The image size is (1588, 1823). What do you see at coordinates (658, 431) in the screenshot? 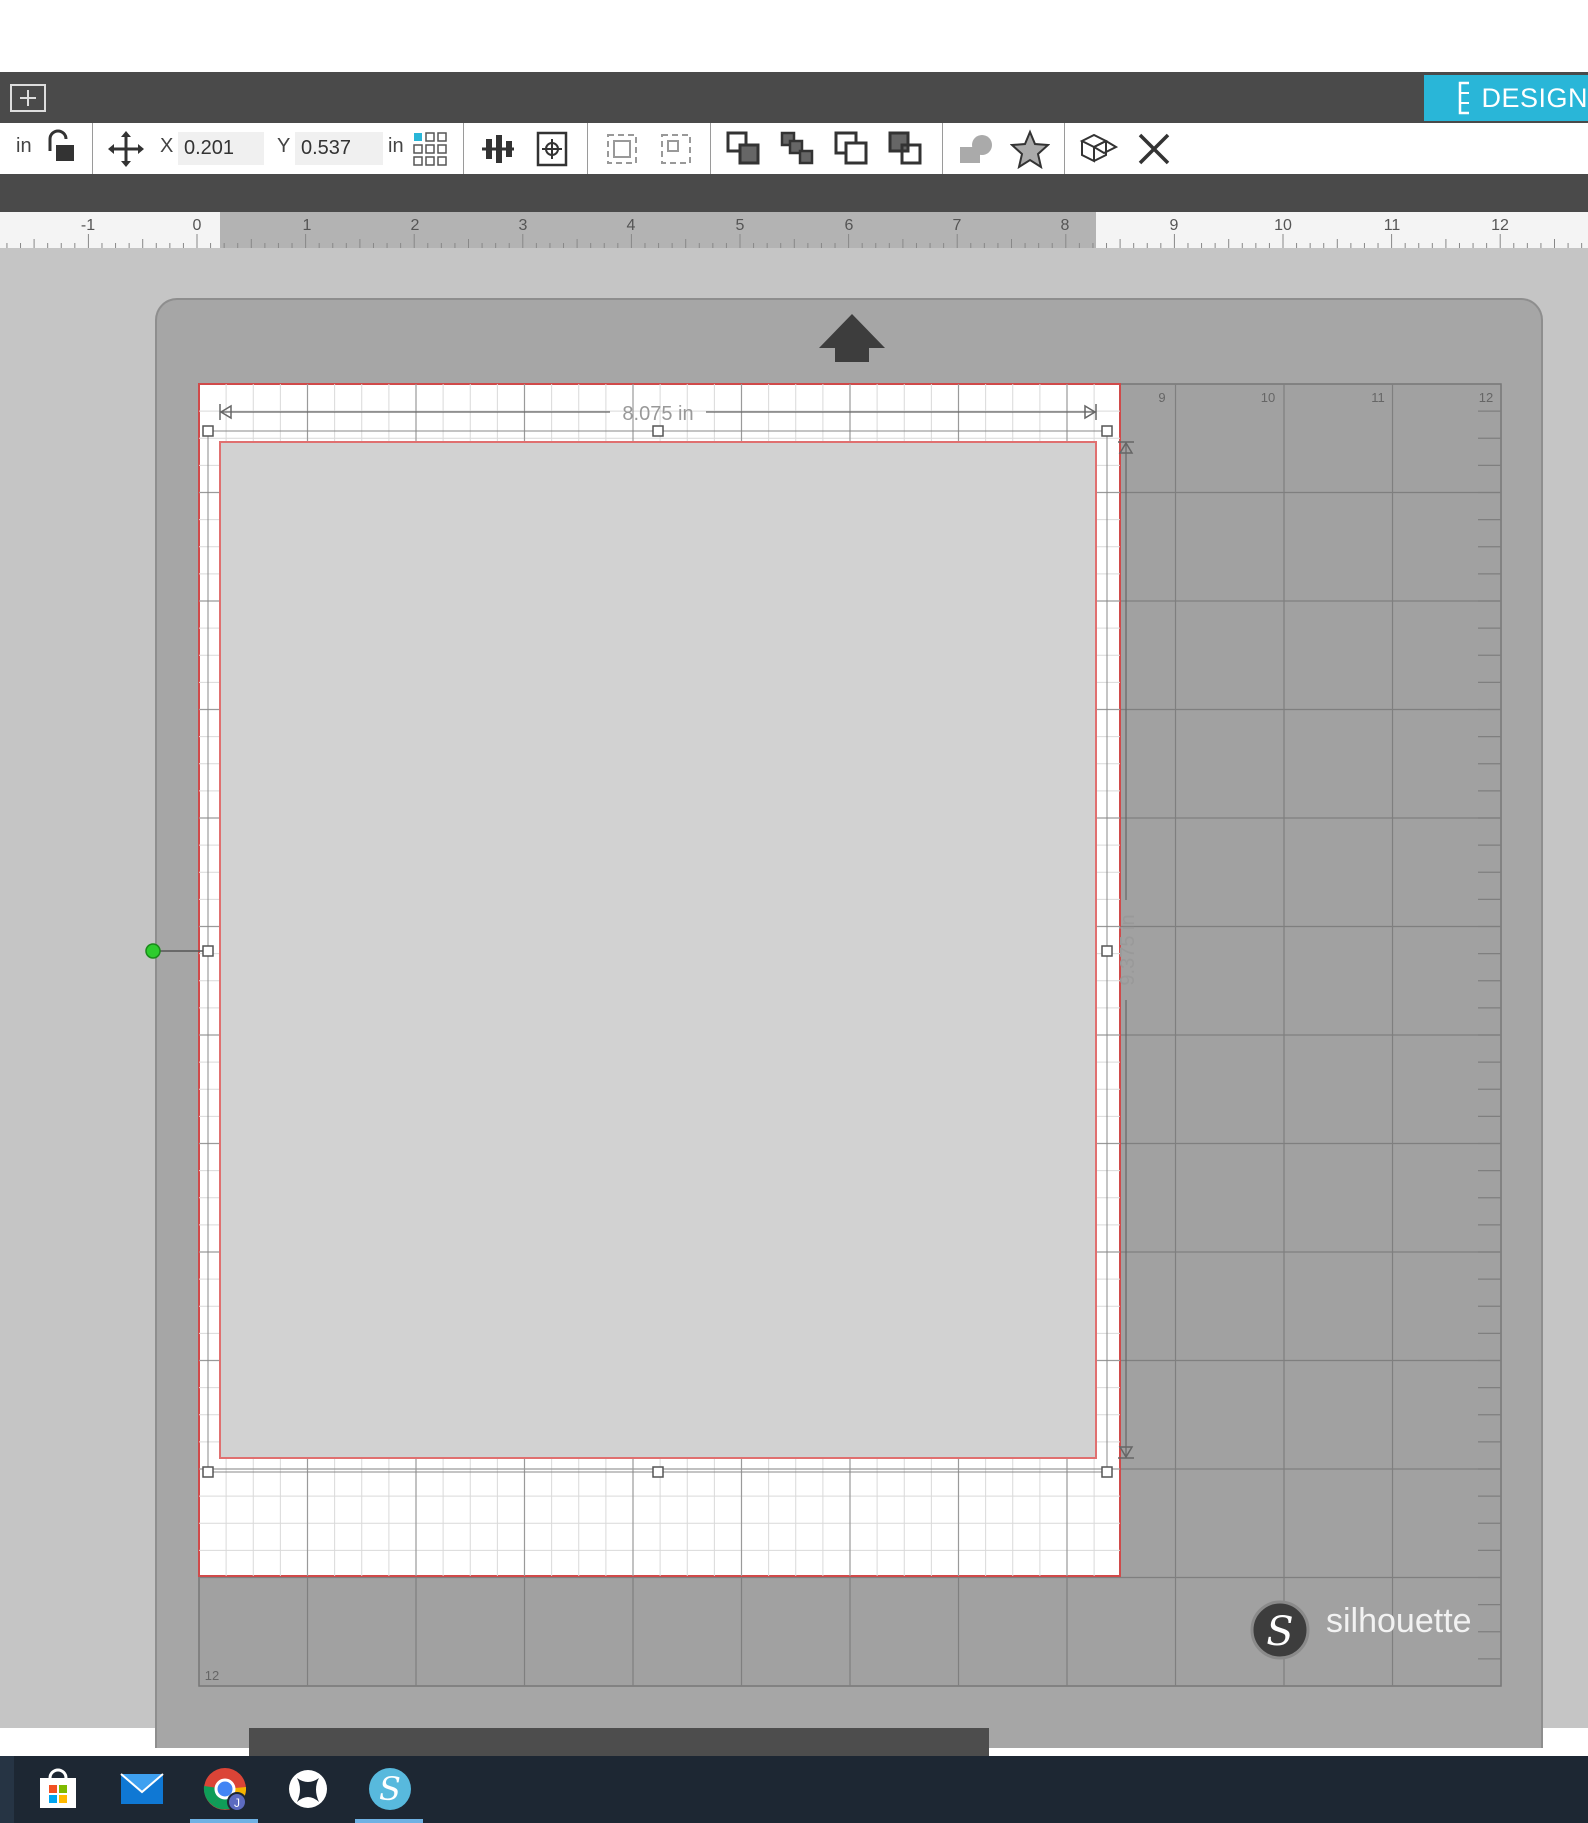
I see `resize-handle-top` at bounding box center [658, 431].